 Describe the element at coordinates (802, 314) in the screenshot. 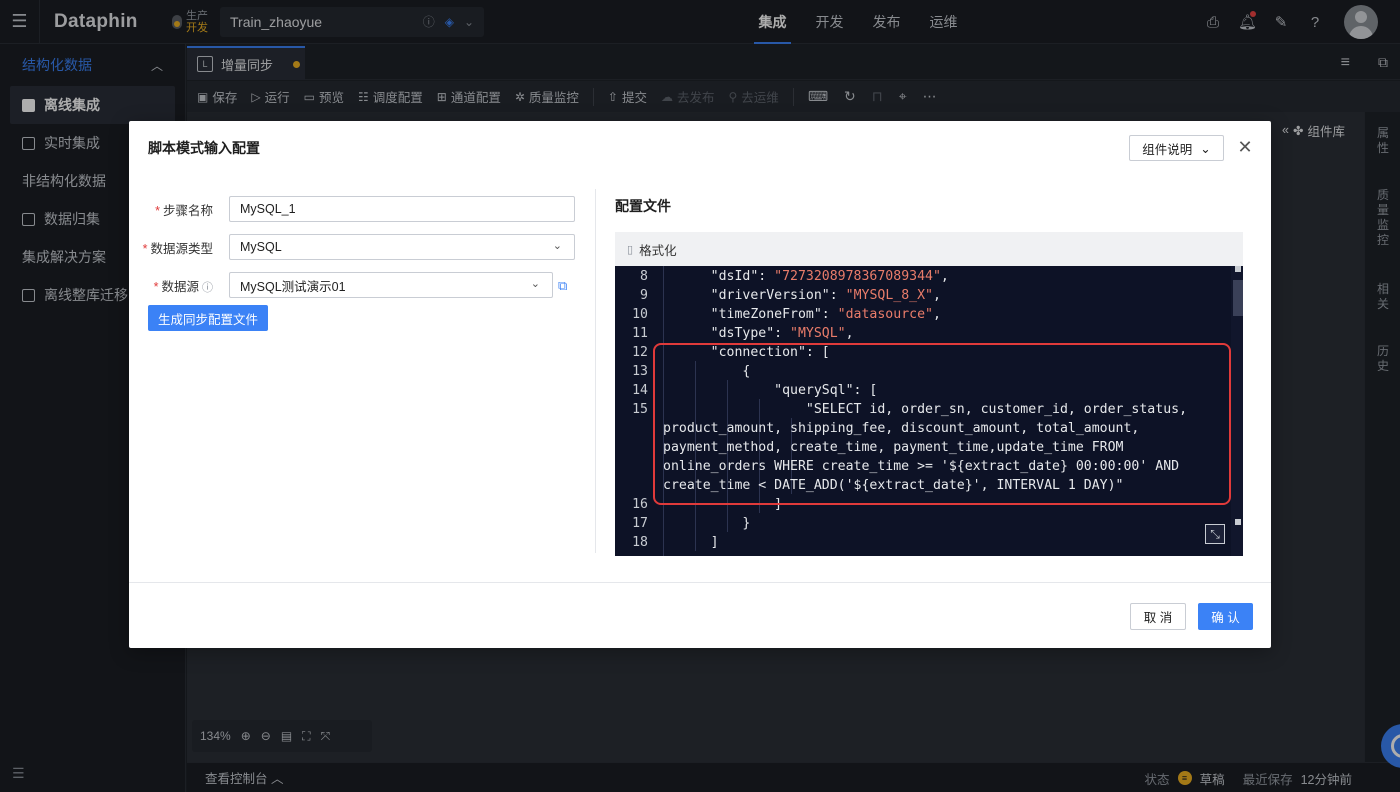

I see `code-text: "timeZoneFrom": "datasource",` at that location.